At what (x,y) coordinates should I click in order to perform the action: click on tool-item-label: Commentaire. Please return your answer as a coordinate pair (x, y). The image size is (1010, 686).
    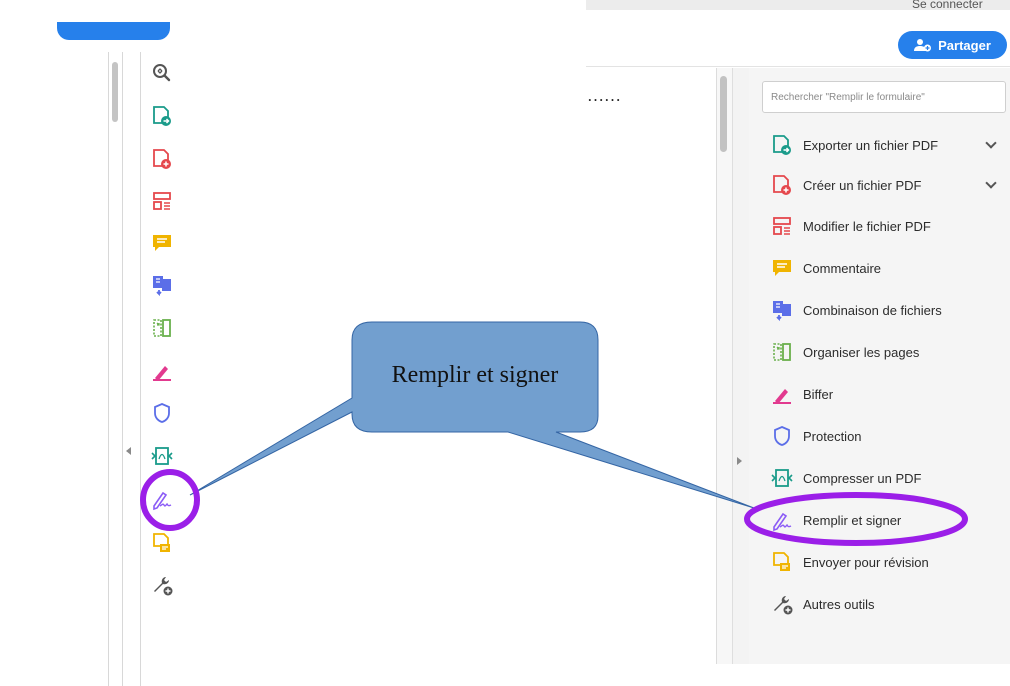
    Looking at the image, I should click on (842, 268).